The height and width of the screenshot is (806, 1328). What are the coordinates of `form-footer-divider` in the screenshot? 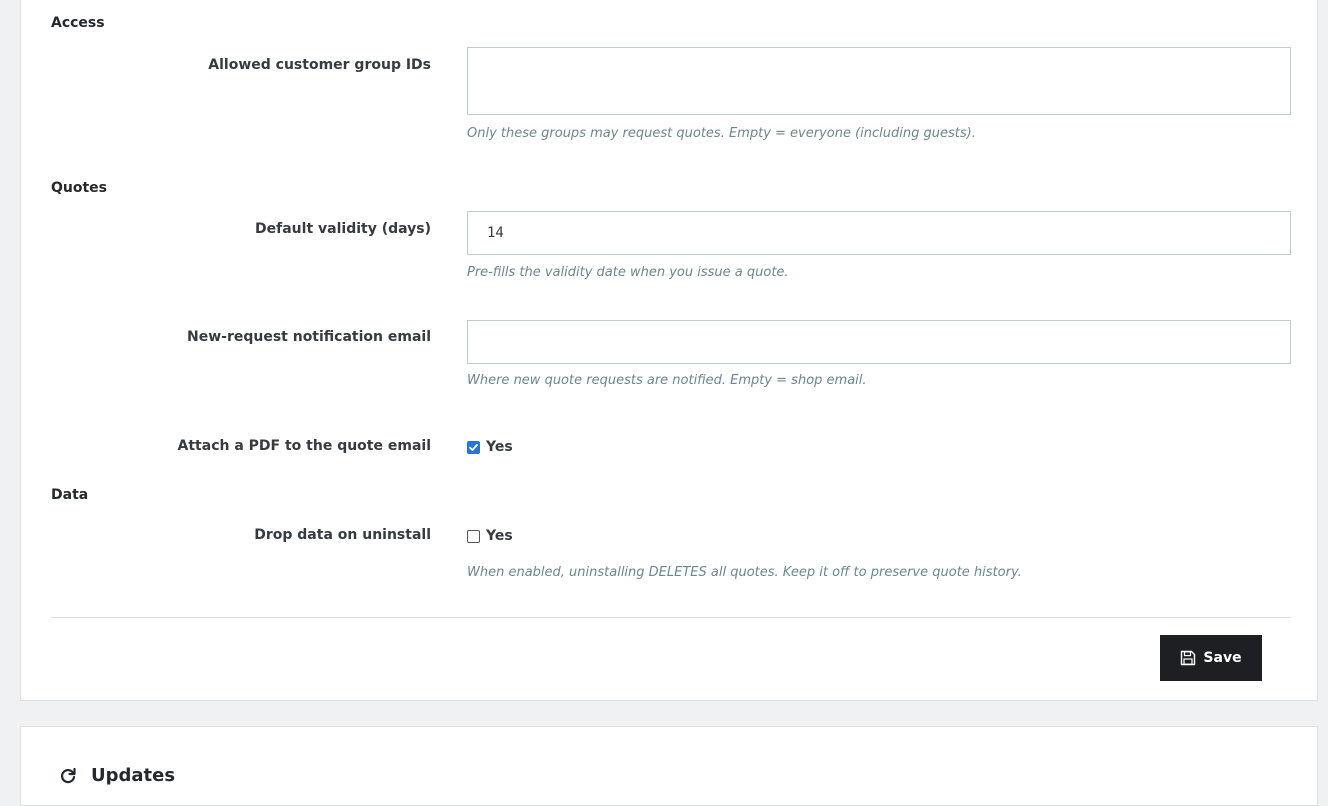 It's located at (671, 617).